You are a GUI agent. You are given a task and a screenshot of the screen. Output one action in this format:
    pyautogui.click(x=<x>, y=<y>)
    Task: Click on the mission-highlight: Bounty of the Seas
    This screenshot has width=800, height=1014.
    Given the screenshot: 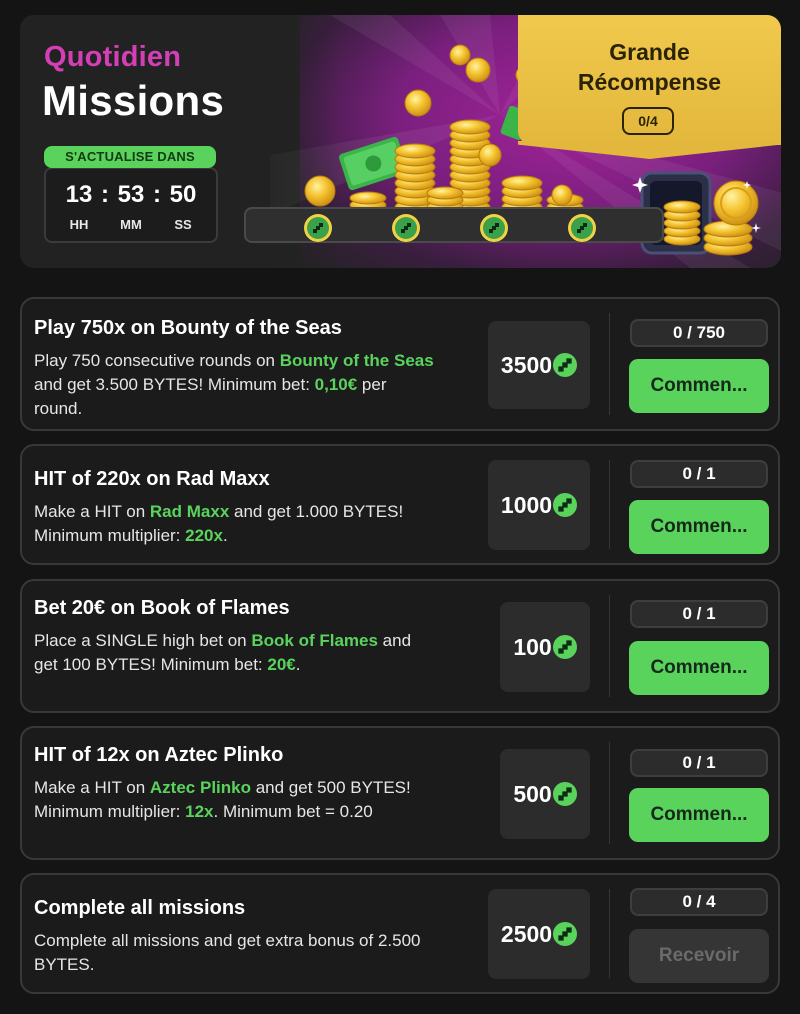 What is the action you would take?
    pyautogui.click(x=356, y=360)
    